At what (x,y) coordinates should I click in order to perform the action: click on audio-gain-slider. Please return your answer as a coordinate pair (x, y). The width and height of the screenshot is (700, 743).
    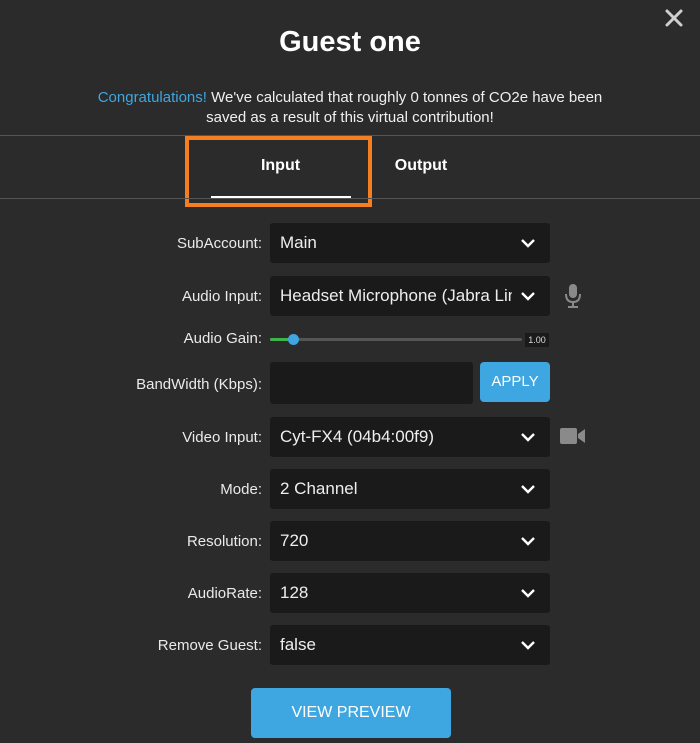
    Looking at the image, I should click on (396, 339).